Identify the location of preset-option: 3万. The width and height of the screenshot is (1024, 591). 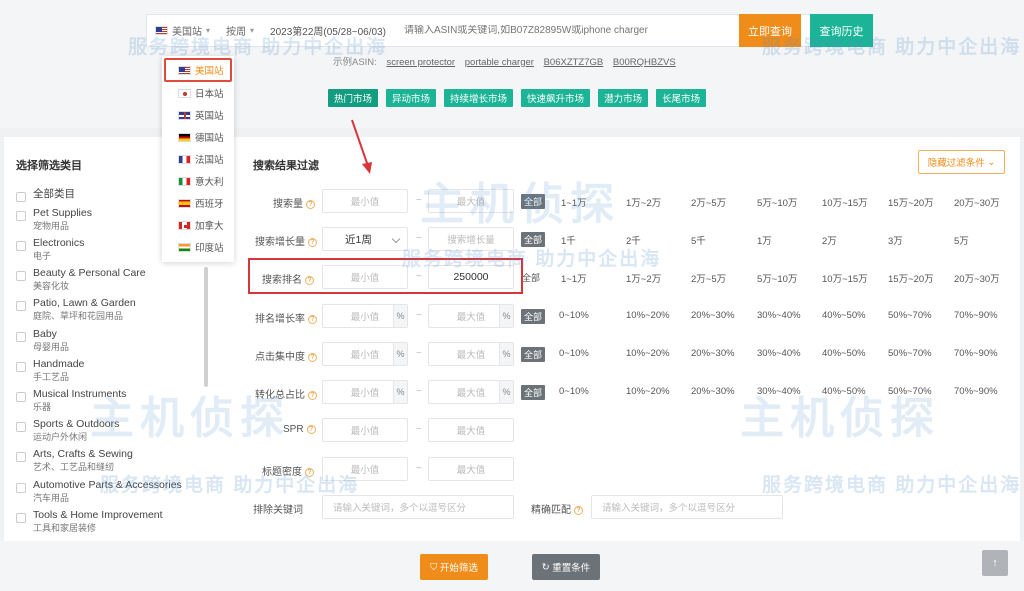
(895, 240).